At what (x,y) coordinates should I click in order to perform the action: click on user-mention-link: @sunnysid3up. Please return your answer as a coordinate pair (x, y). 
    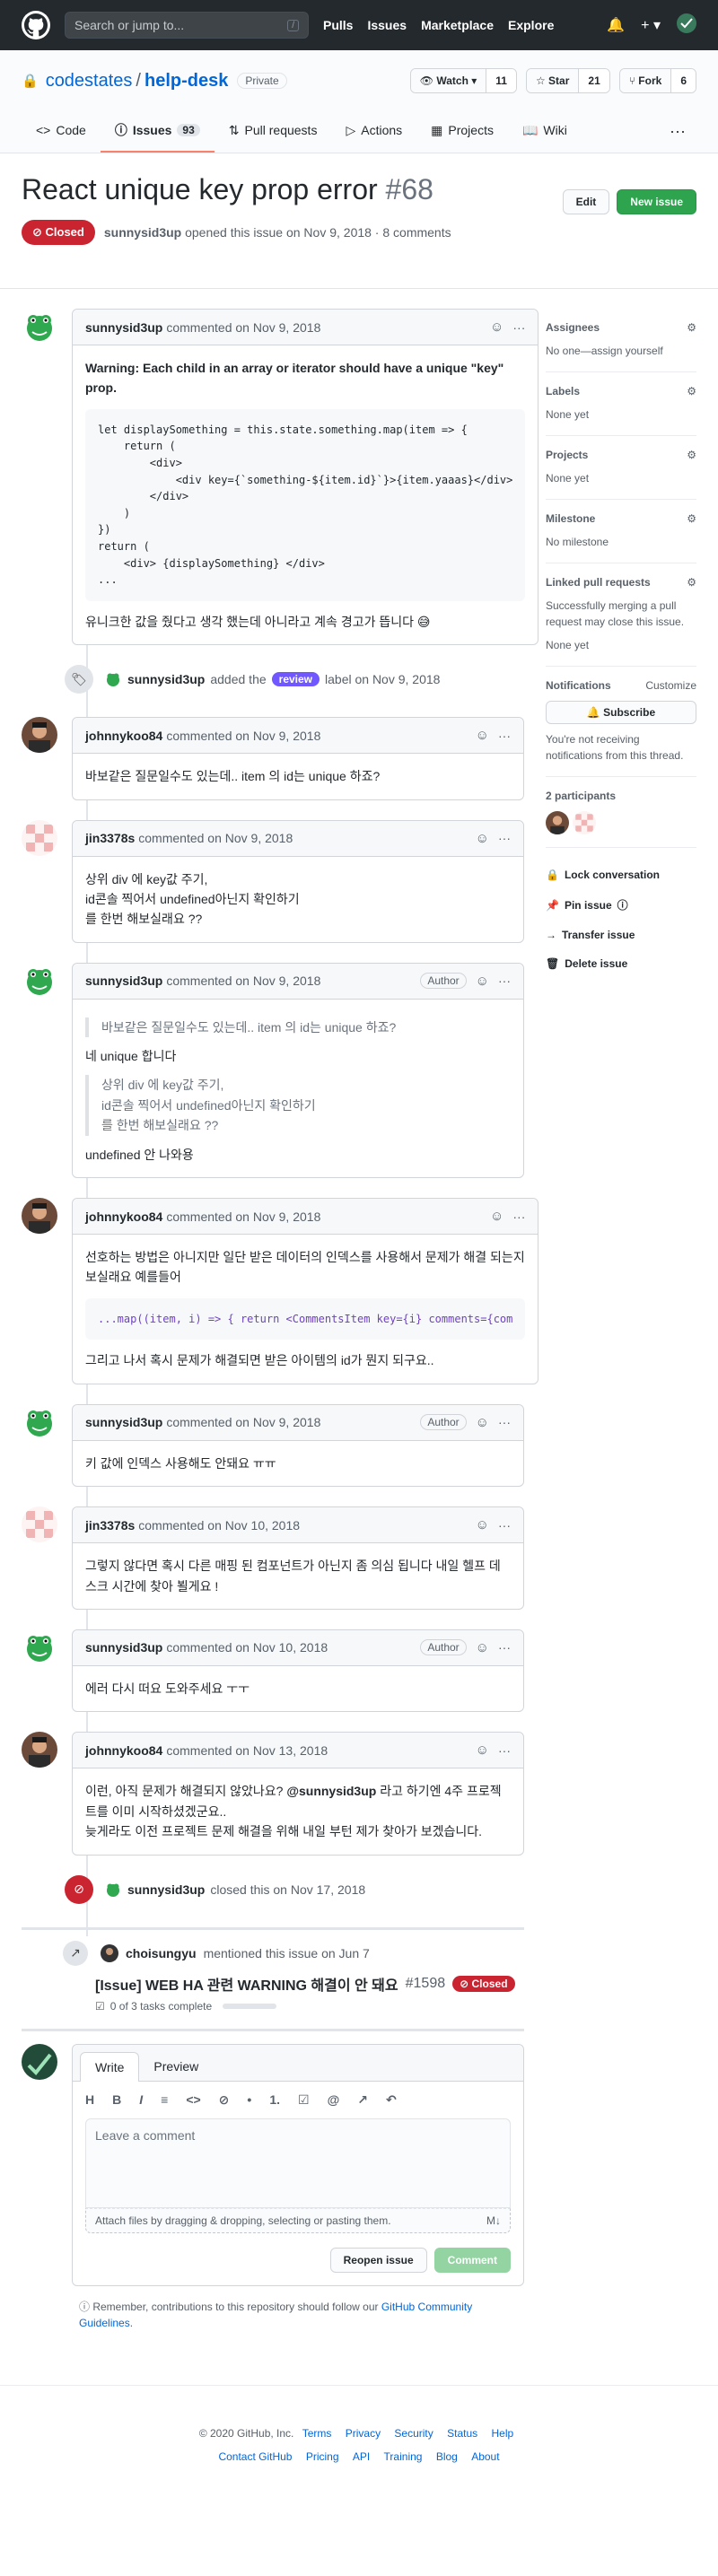
    Looking at the image, I should click on (331, 1791).